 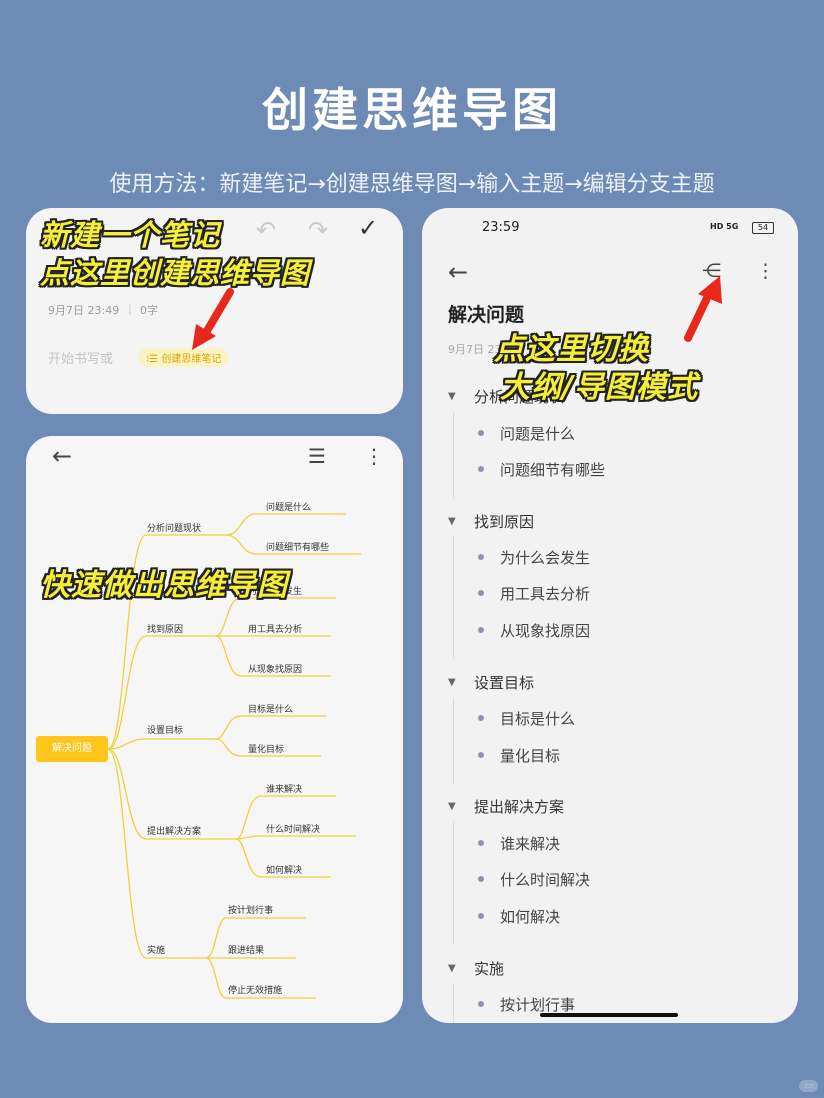 I want to click on callout-create-mindmap: 点这里创建思维导图, so click(x=175, y=273).